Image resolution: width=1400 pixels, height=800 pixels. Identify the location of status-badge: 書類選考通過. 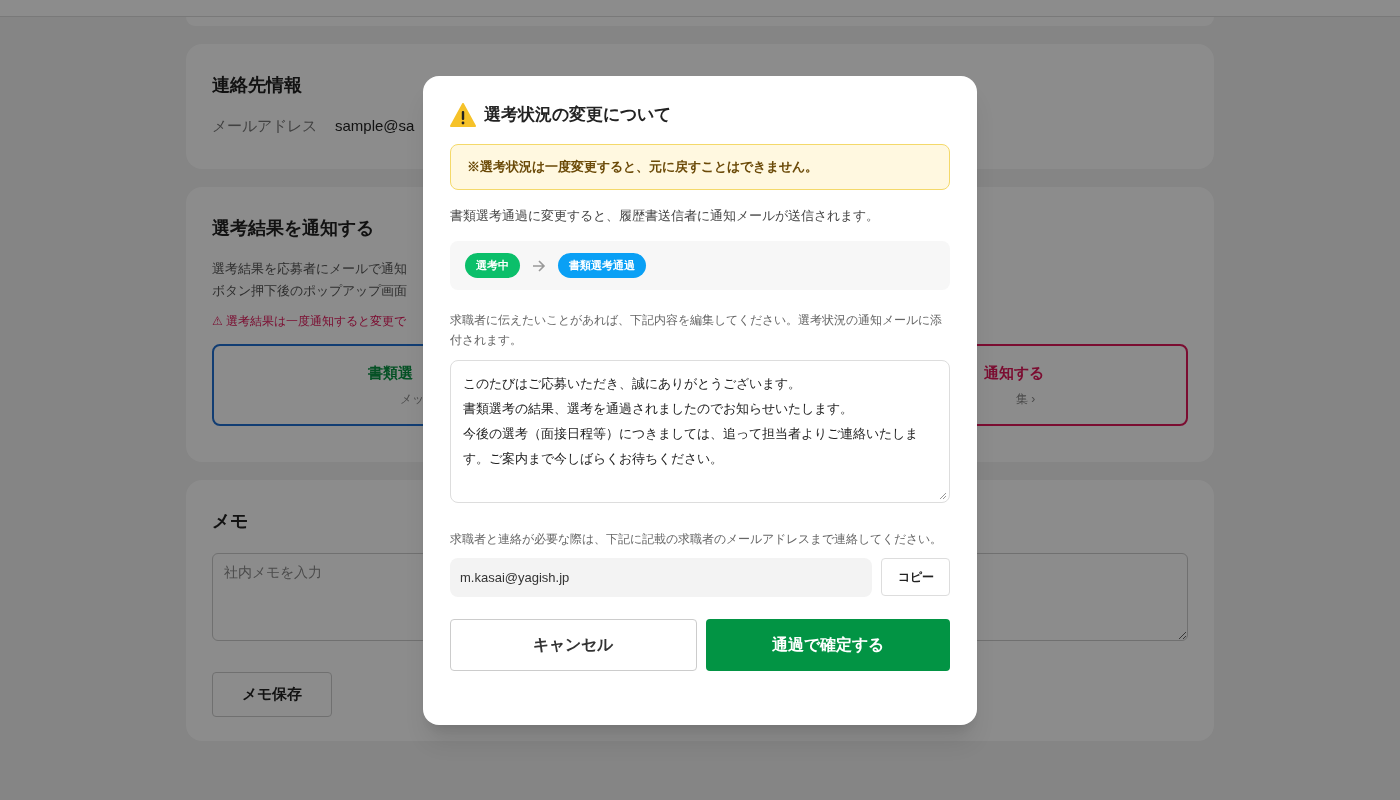
(602, 265).